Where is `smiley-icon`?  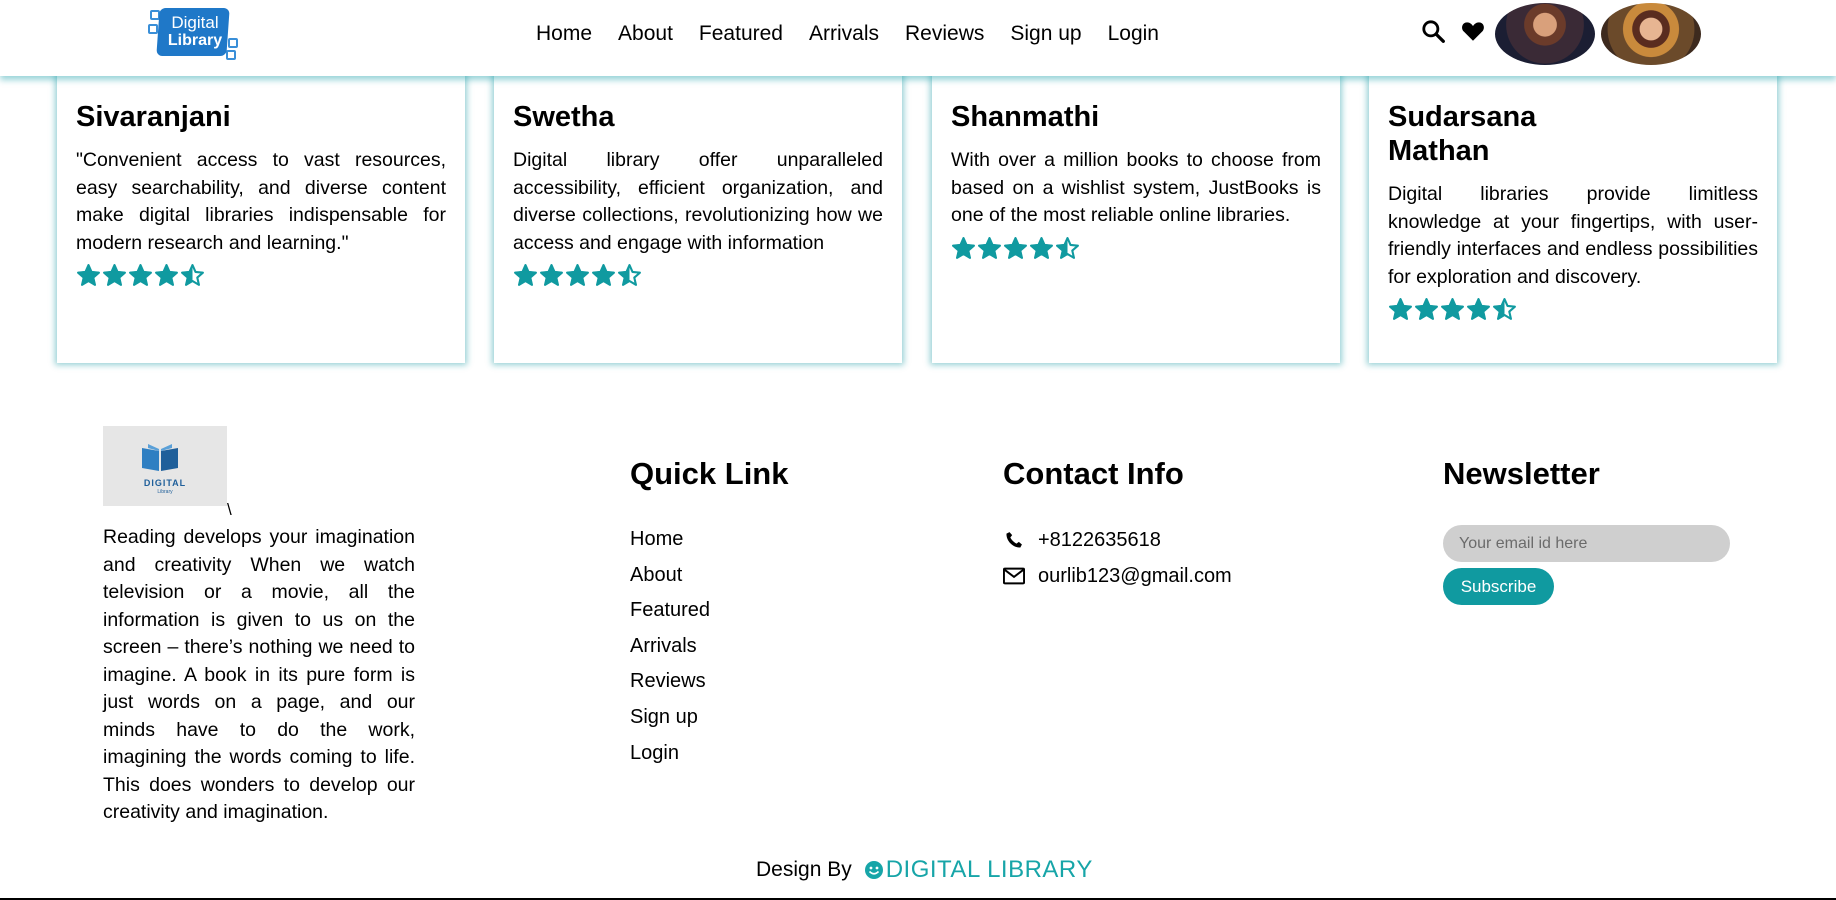 smiley-icon is located at coordinates (873, 870).